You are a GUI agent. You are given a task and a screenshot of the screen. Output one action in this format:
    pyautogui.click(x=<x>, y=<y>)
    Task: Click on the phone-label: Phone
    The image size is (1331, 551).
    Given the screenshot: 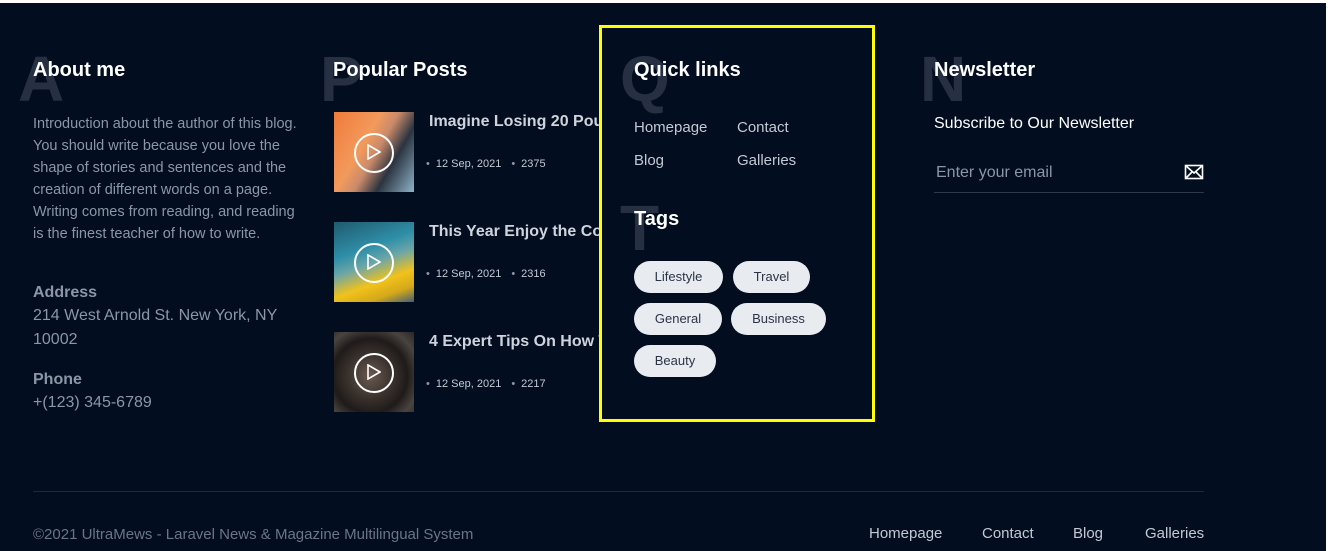 What is the action you would take?
    pyautogui.click(x=57, y=379)
    